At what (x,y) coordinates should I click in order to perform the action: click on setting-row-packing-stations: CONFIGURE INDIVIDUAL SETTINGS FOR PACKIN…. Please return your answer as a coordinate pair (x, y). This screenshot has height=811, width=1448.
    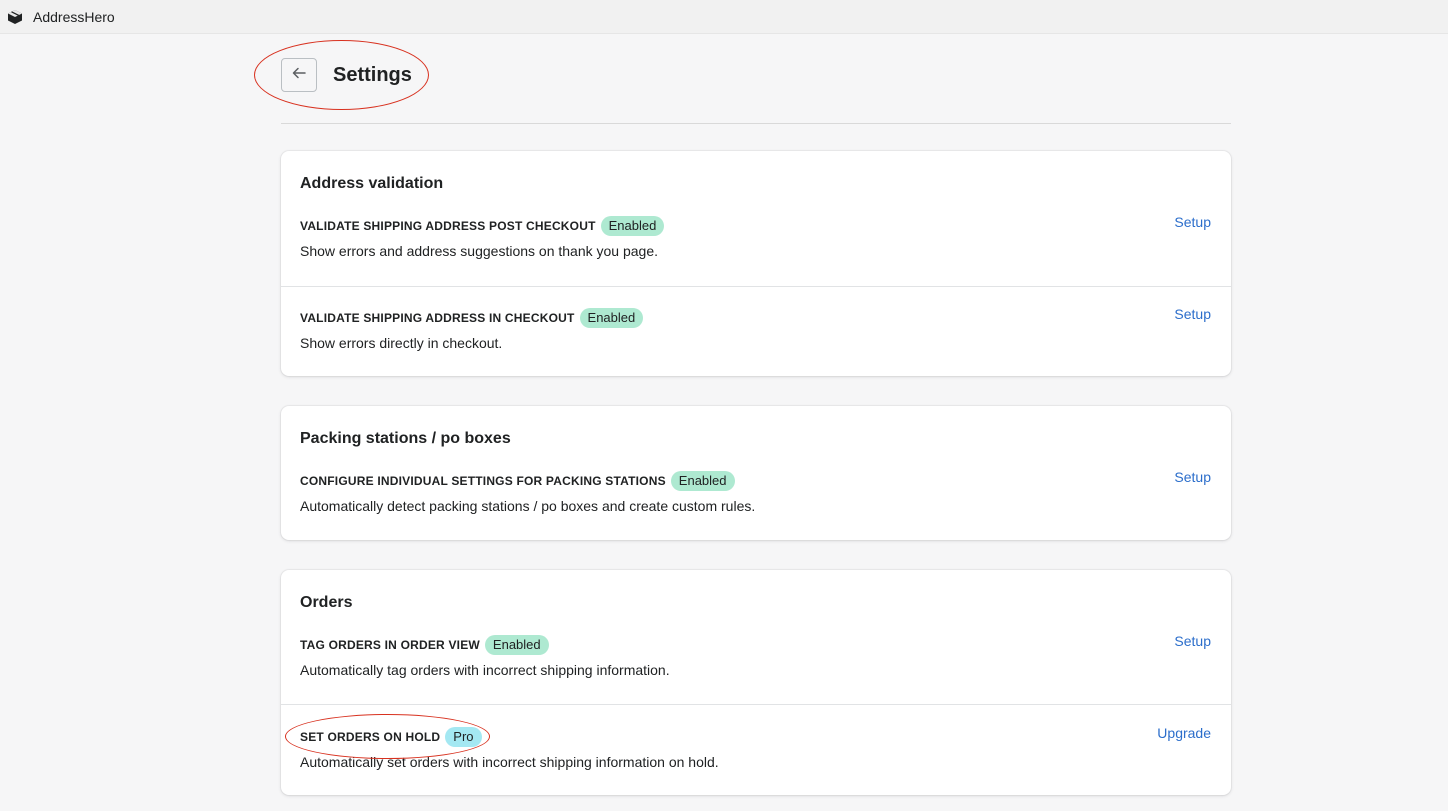
    Looking at the image, I should click on (756, 497).